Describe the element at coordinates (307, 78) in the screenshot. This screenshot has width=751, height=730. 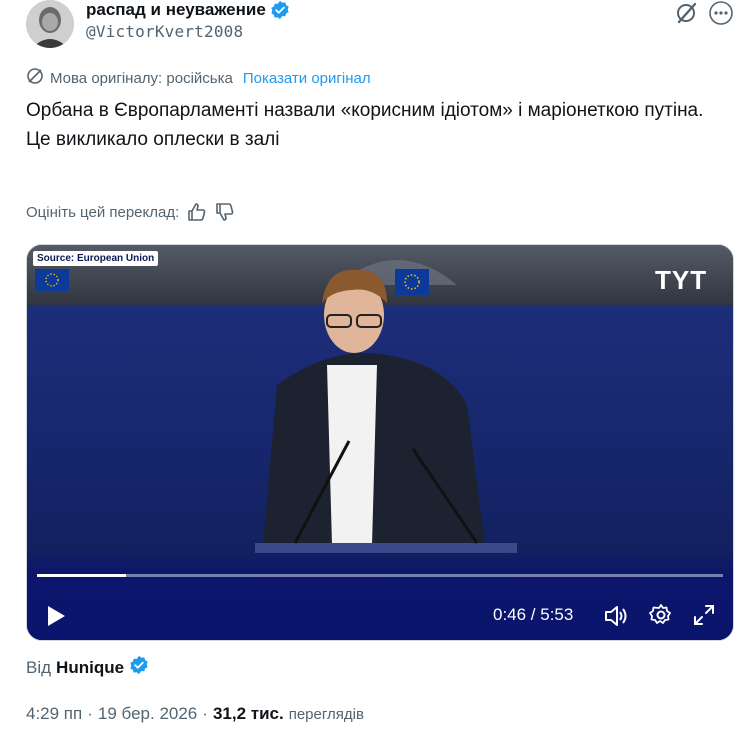
I see `show-original-link: Показати оригінал` at that location.